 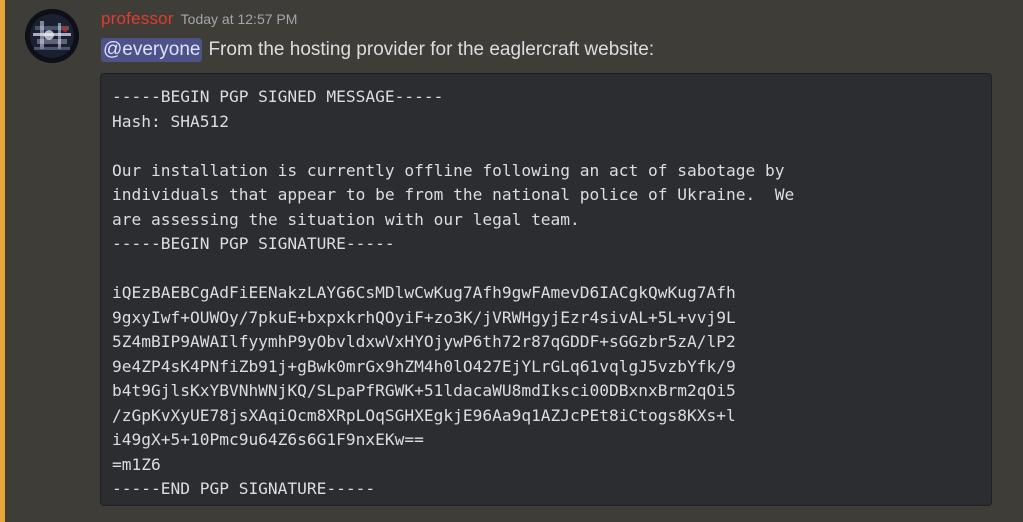 What do you see at coordinates (2, 261) in the screenshot?
I see `mention-highlight-bar` at bounding box center [2, 261].